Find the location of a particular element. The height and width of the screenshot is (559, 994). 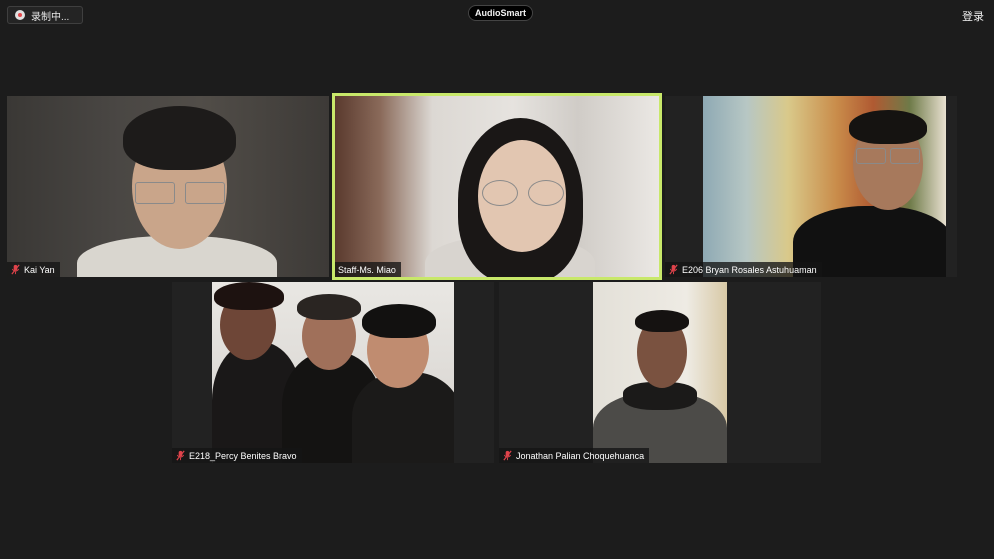

participant-name-plate: E206 Bryan Rosales Astuhuaman is located at coordinates (743, 269).